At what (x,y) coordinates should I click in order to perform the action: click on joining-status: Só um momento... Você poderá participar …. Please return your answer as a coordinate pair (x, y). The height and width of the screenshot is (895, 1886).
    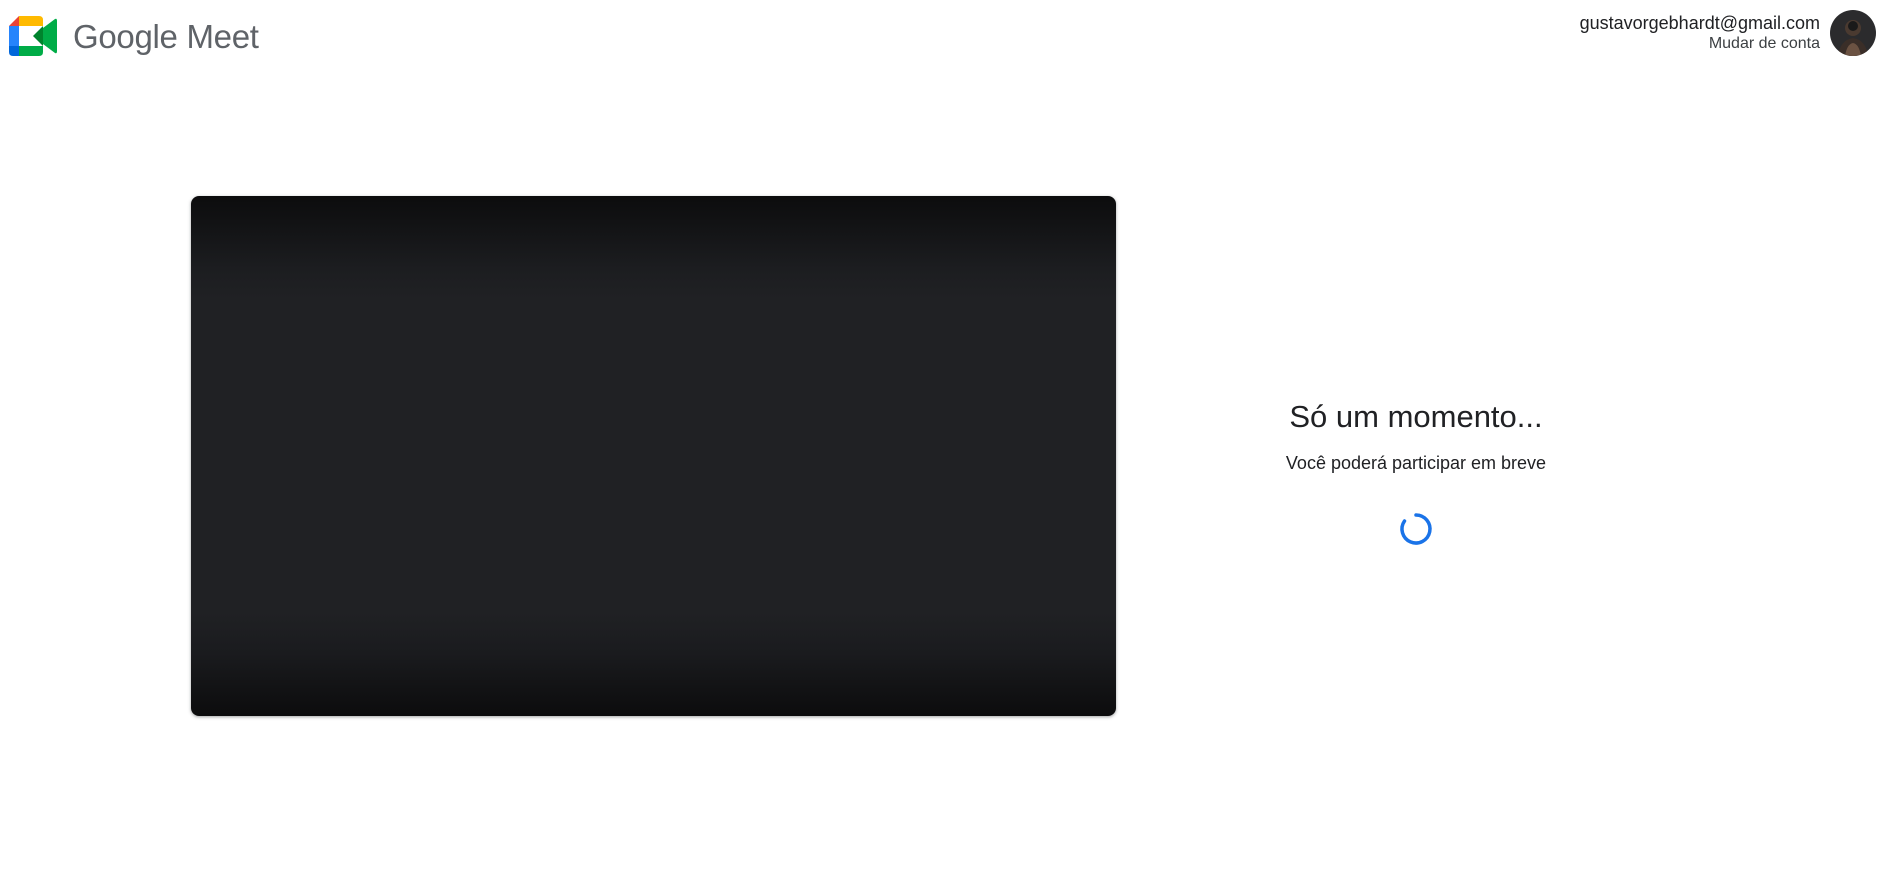
    Looking at the image, I should click on (1416, 471).